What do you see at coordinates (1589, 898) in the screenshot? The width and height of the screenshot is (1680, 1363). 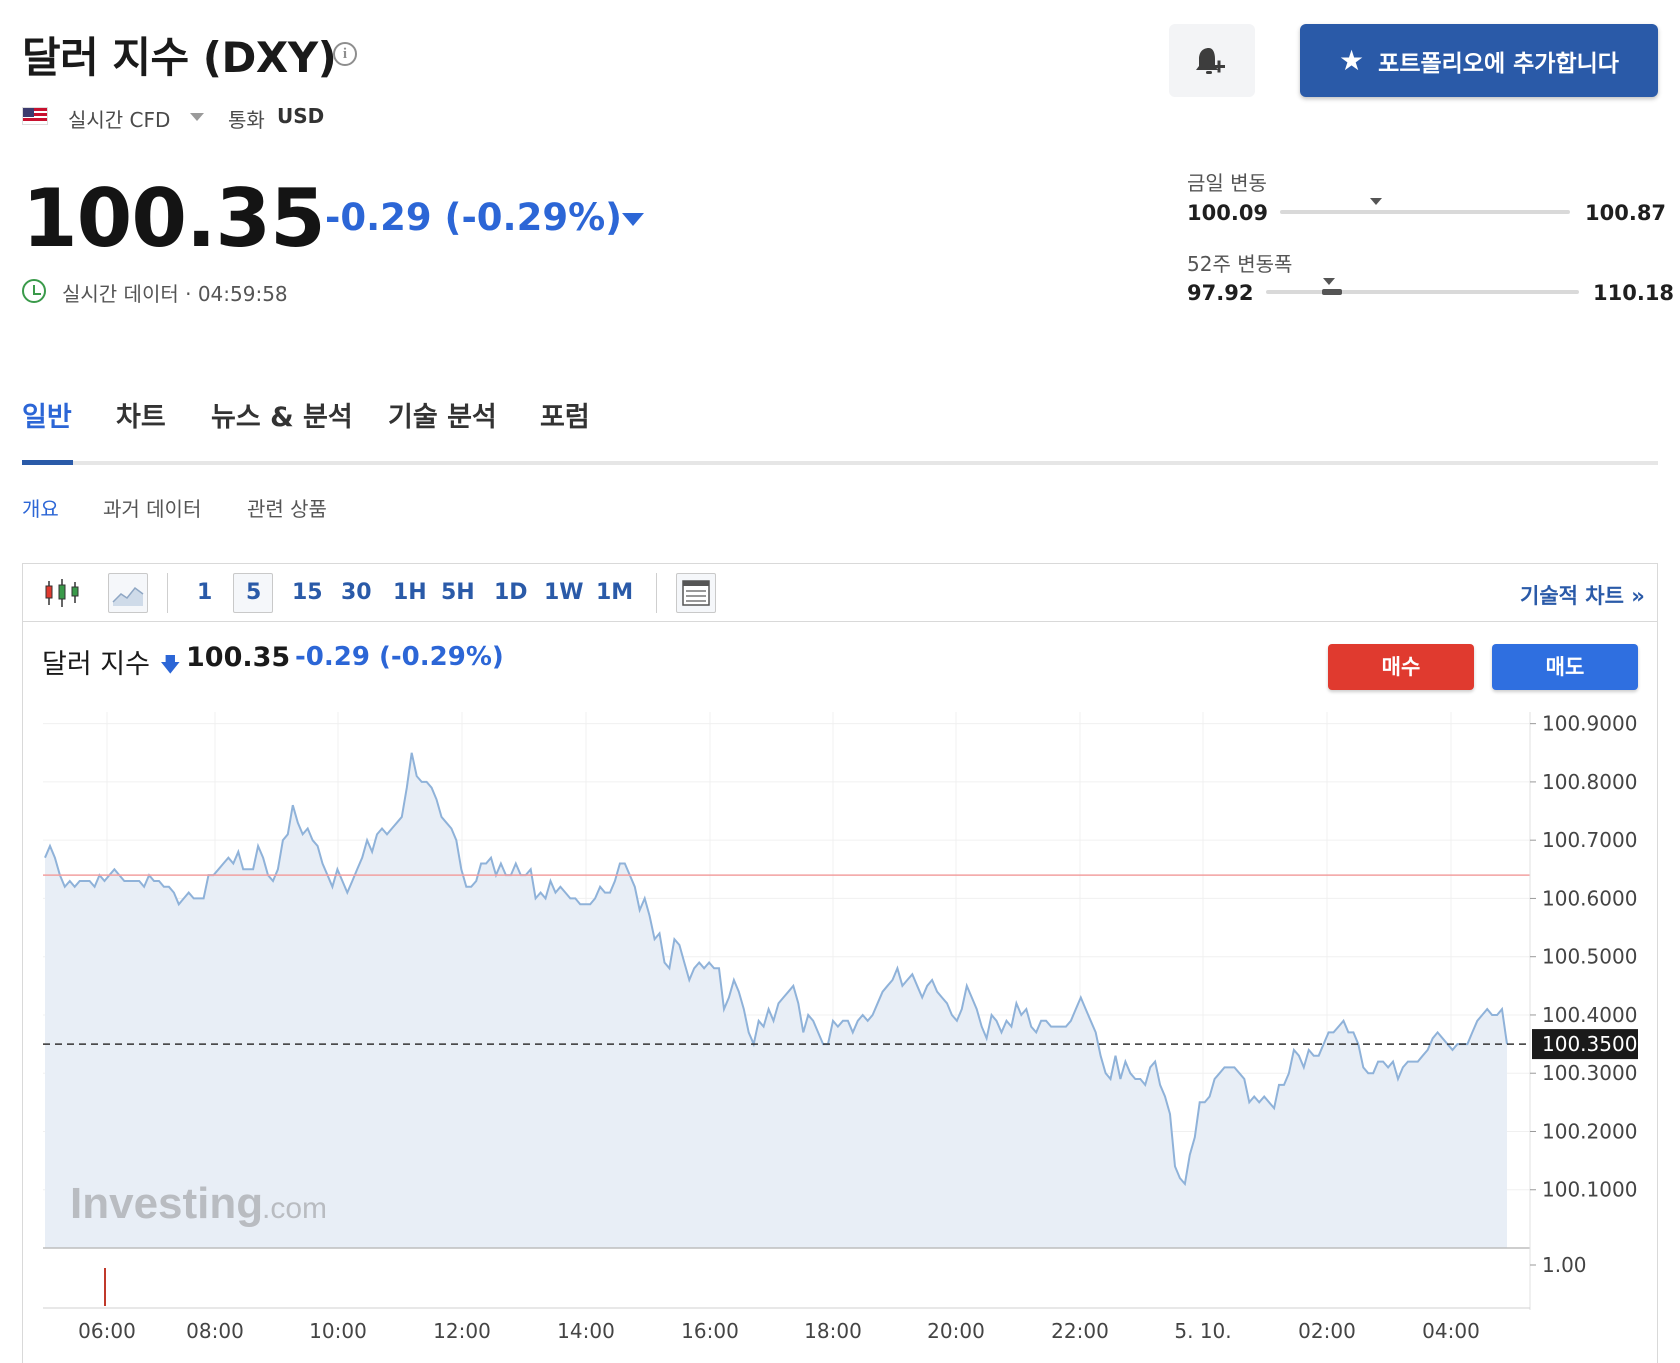 I see `y-tick-label: 100.6000` at bounding box center [1589, 898].